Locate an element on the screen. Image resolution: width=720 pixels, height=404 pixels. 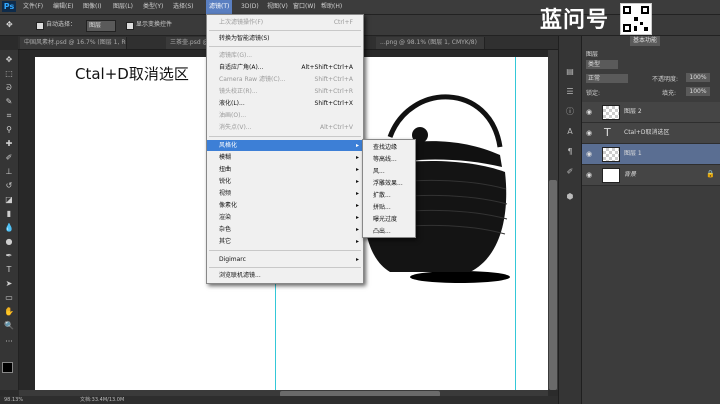
menu-item-noise: 杂色 ▸ is located at coordinates (285, 229).